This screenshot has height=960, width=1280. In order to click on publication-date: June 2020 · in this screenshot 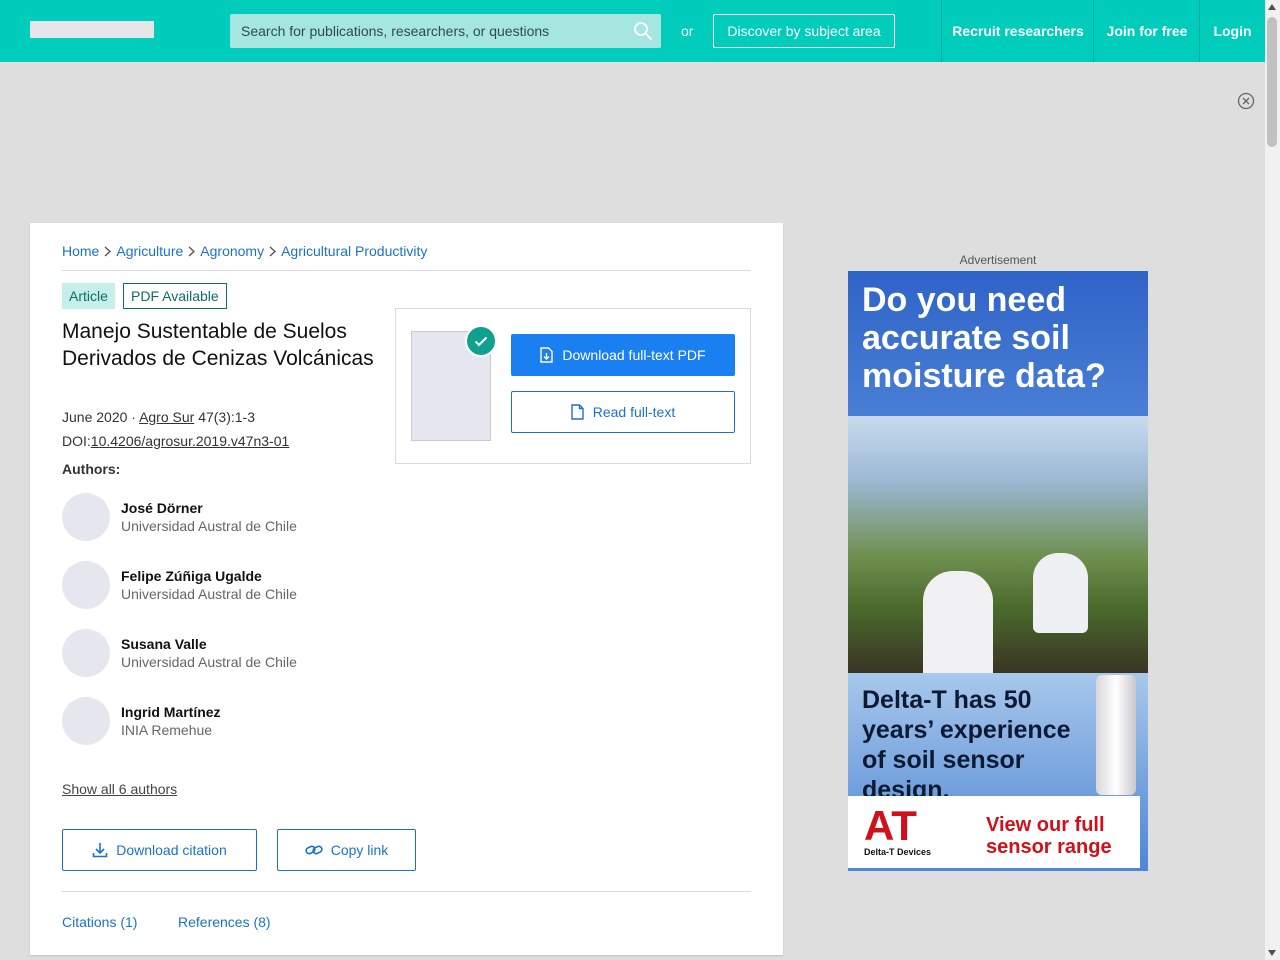, I will do `click(101, 417)`.